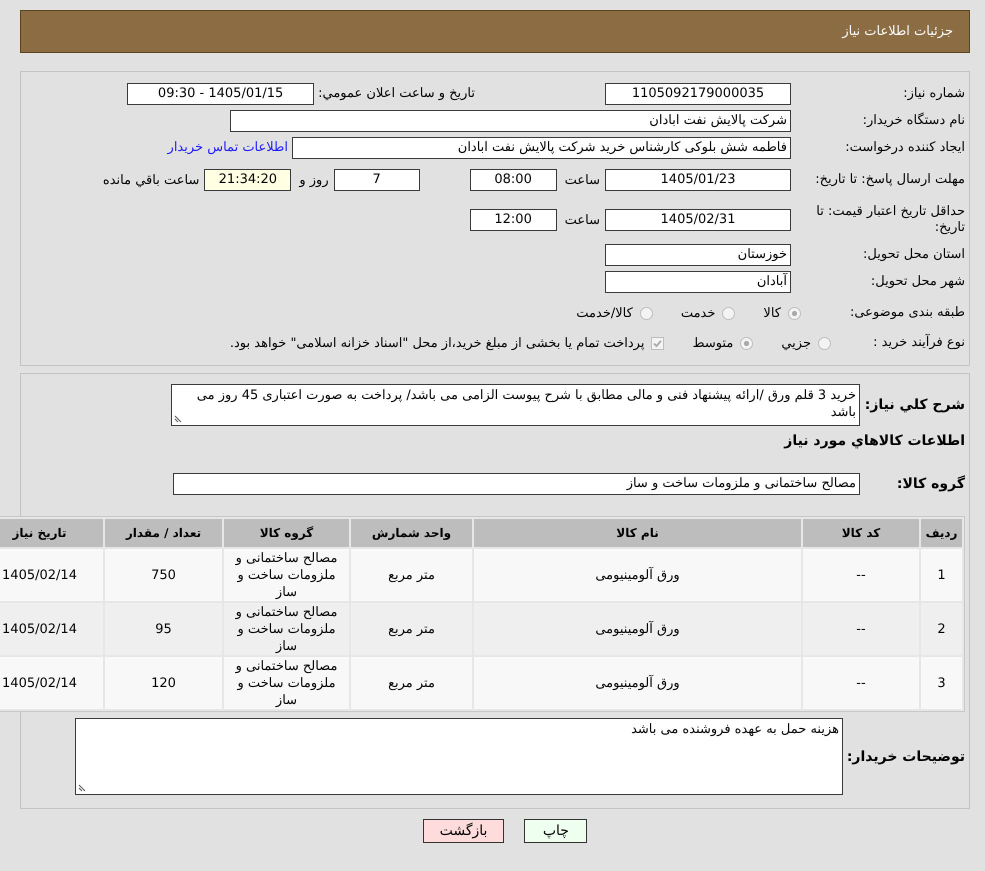  What do you see at coordinates (861, 533) in the screenshot?
I see `column-header: کد کالا` at bounding box center [861, 533].